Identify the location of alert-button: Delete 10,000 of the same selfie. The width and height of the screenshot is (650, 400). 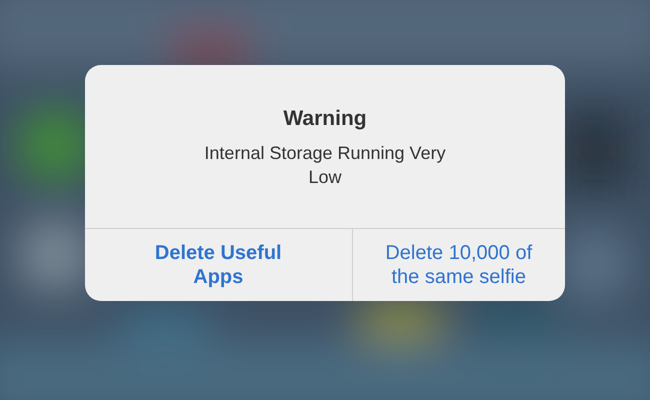
(458, 265).